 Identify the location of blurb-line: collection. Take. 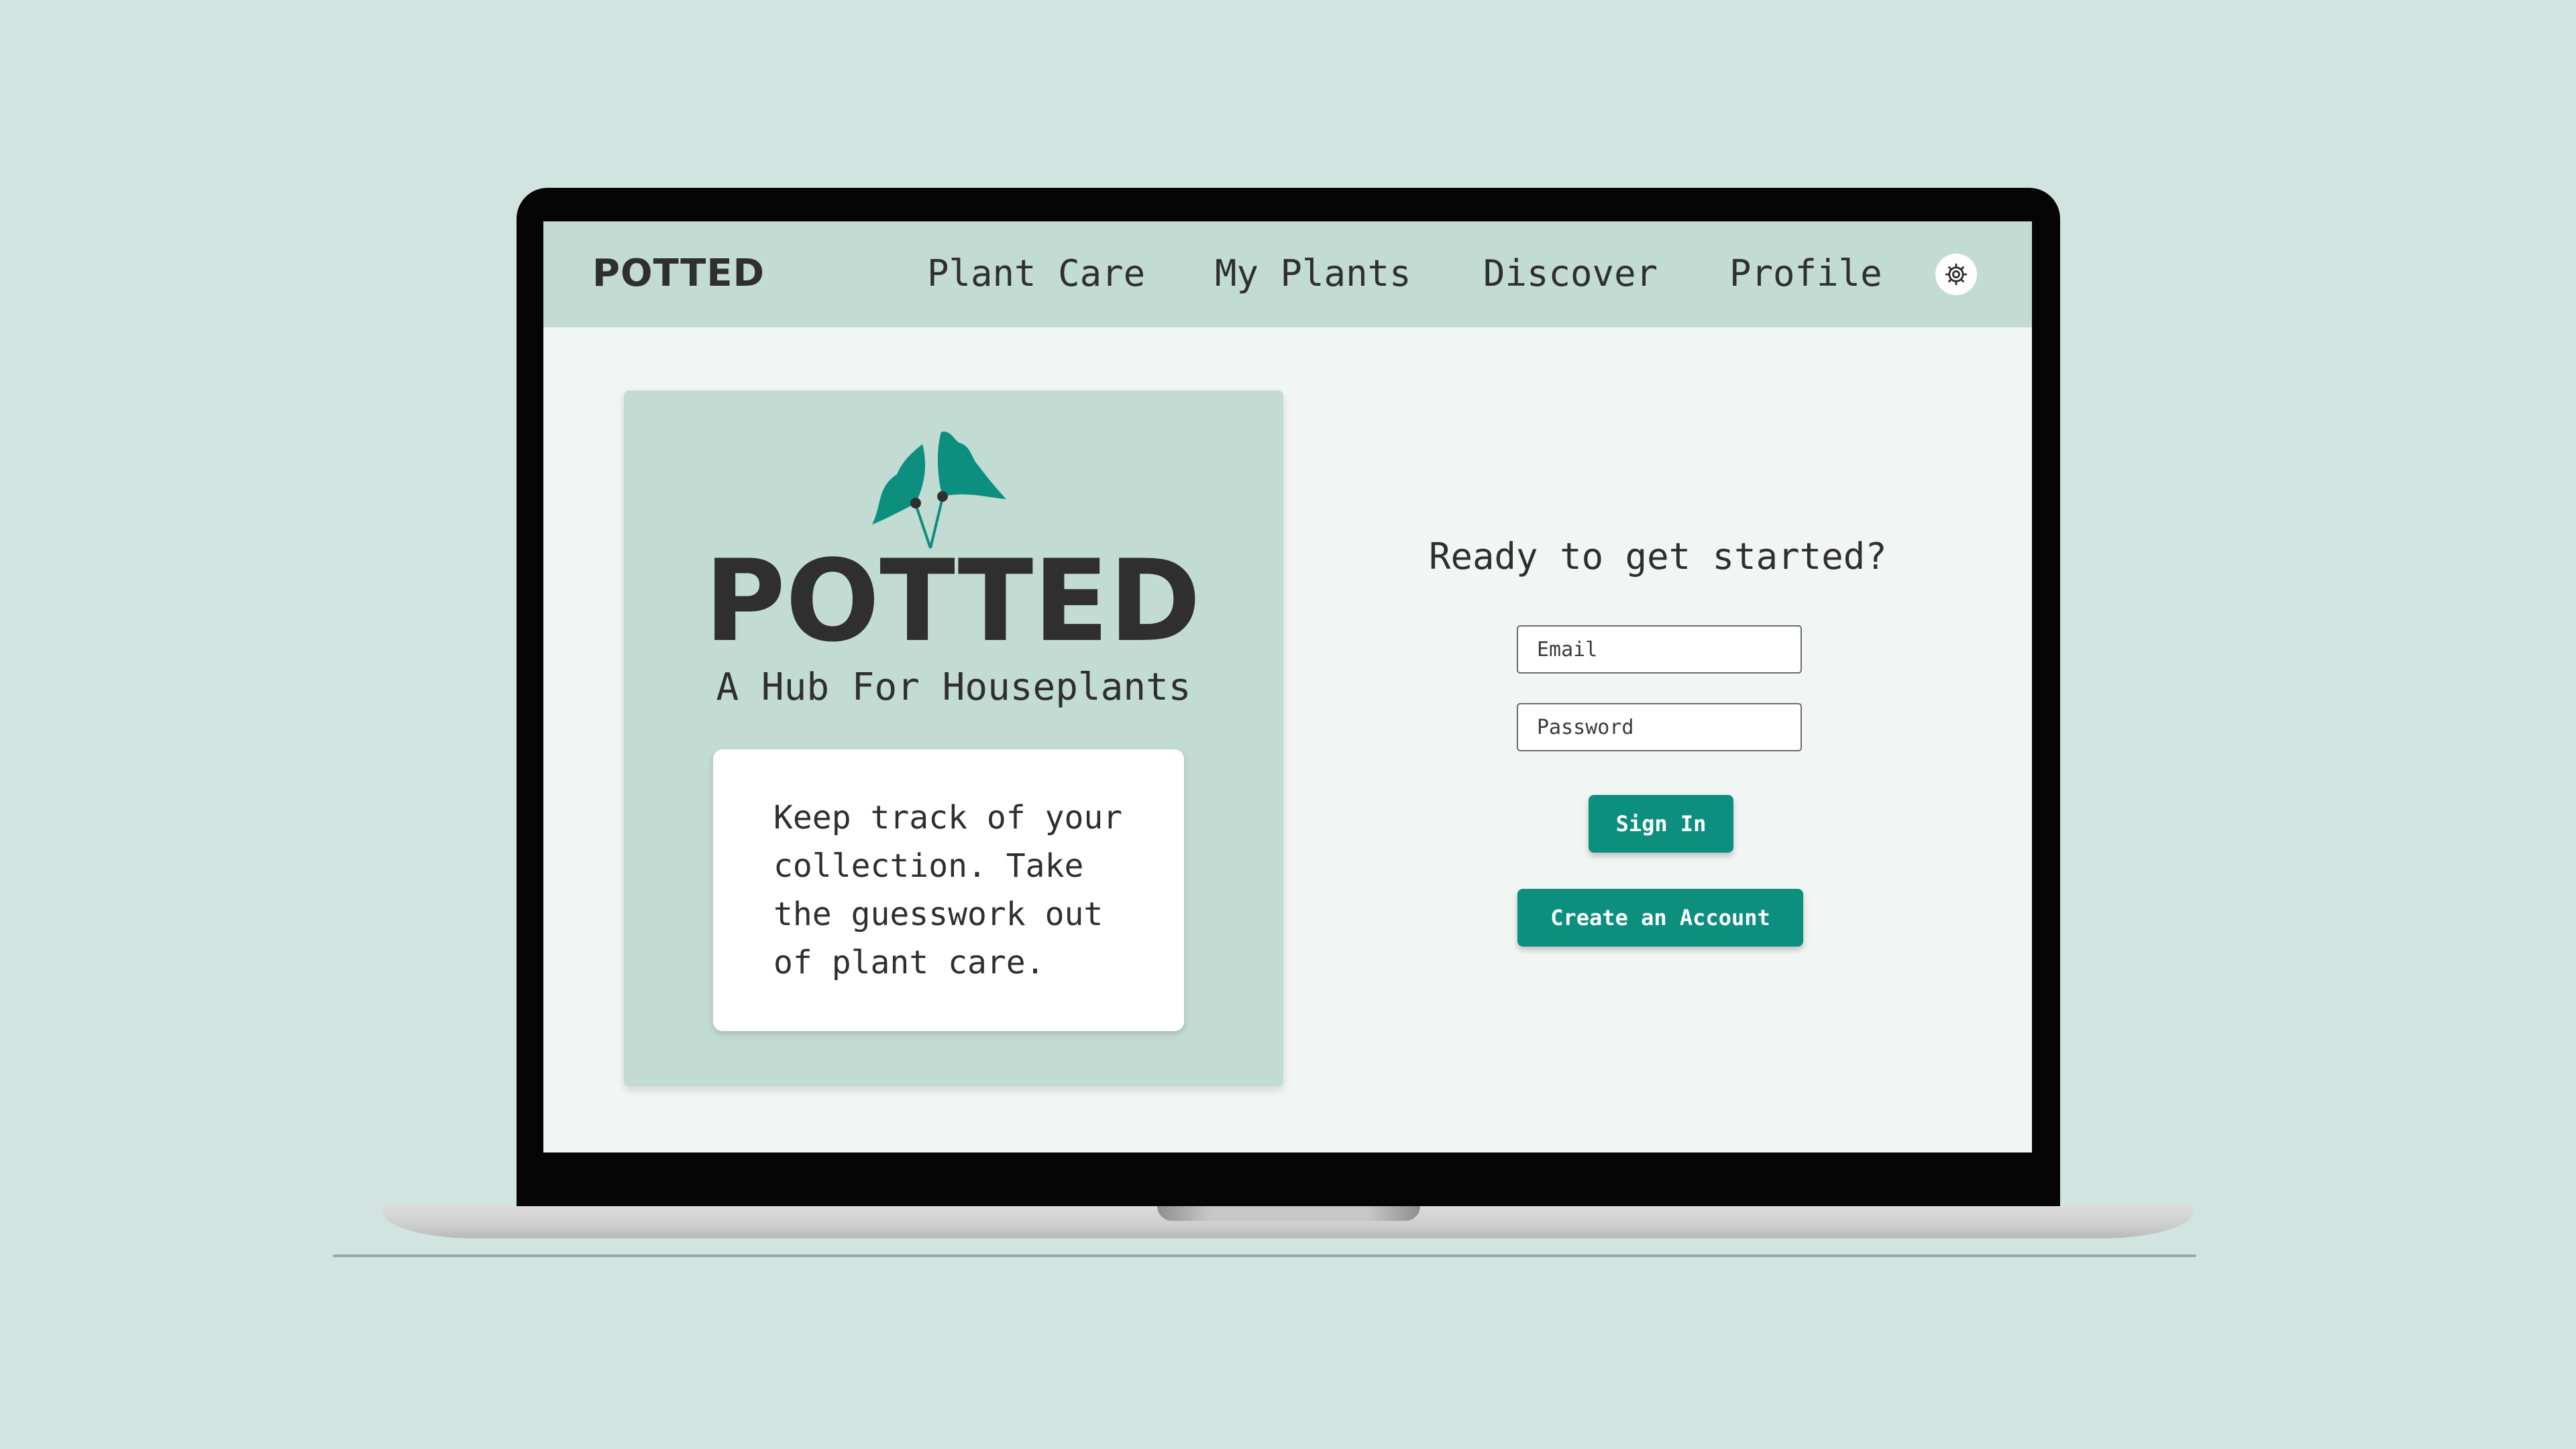
(928, 866).